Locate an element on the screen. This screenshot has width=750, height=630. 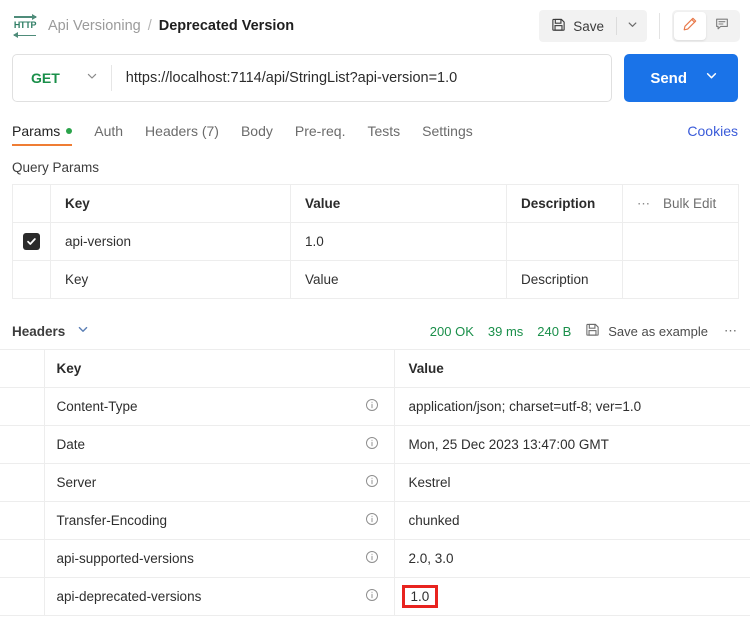
query-params-bulk-edit-cell: ⋯ Bulk Edit is located at coordinates (680, 203).